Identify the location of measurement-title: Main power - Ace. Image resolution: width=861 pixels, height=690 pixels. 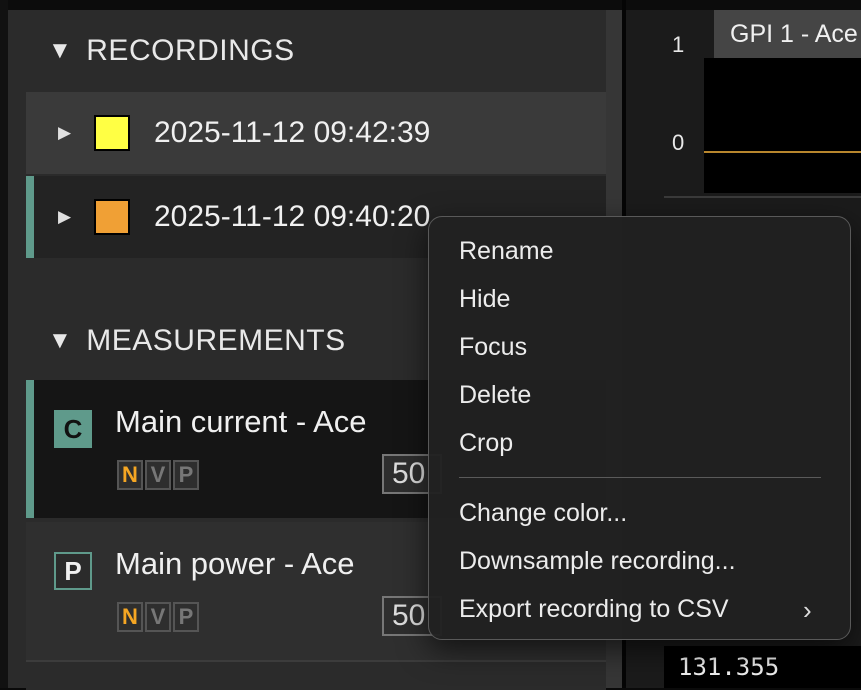
(235, 563).